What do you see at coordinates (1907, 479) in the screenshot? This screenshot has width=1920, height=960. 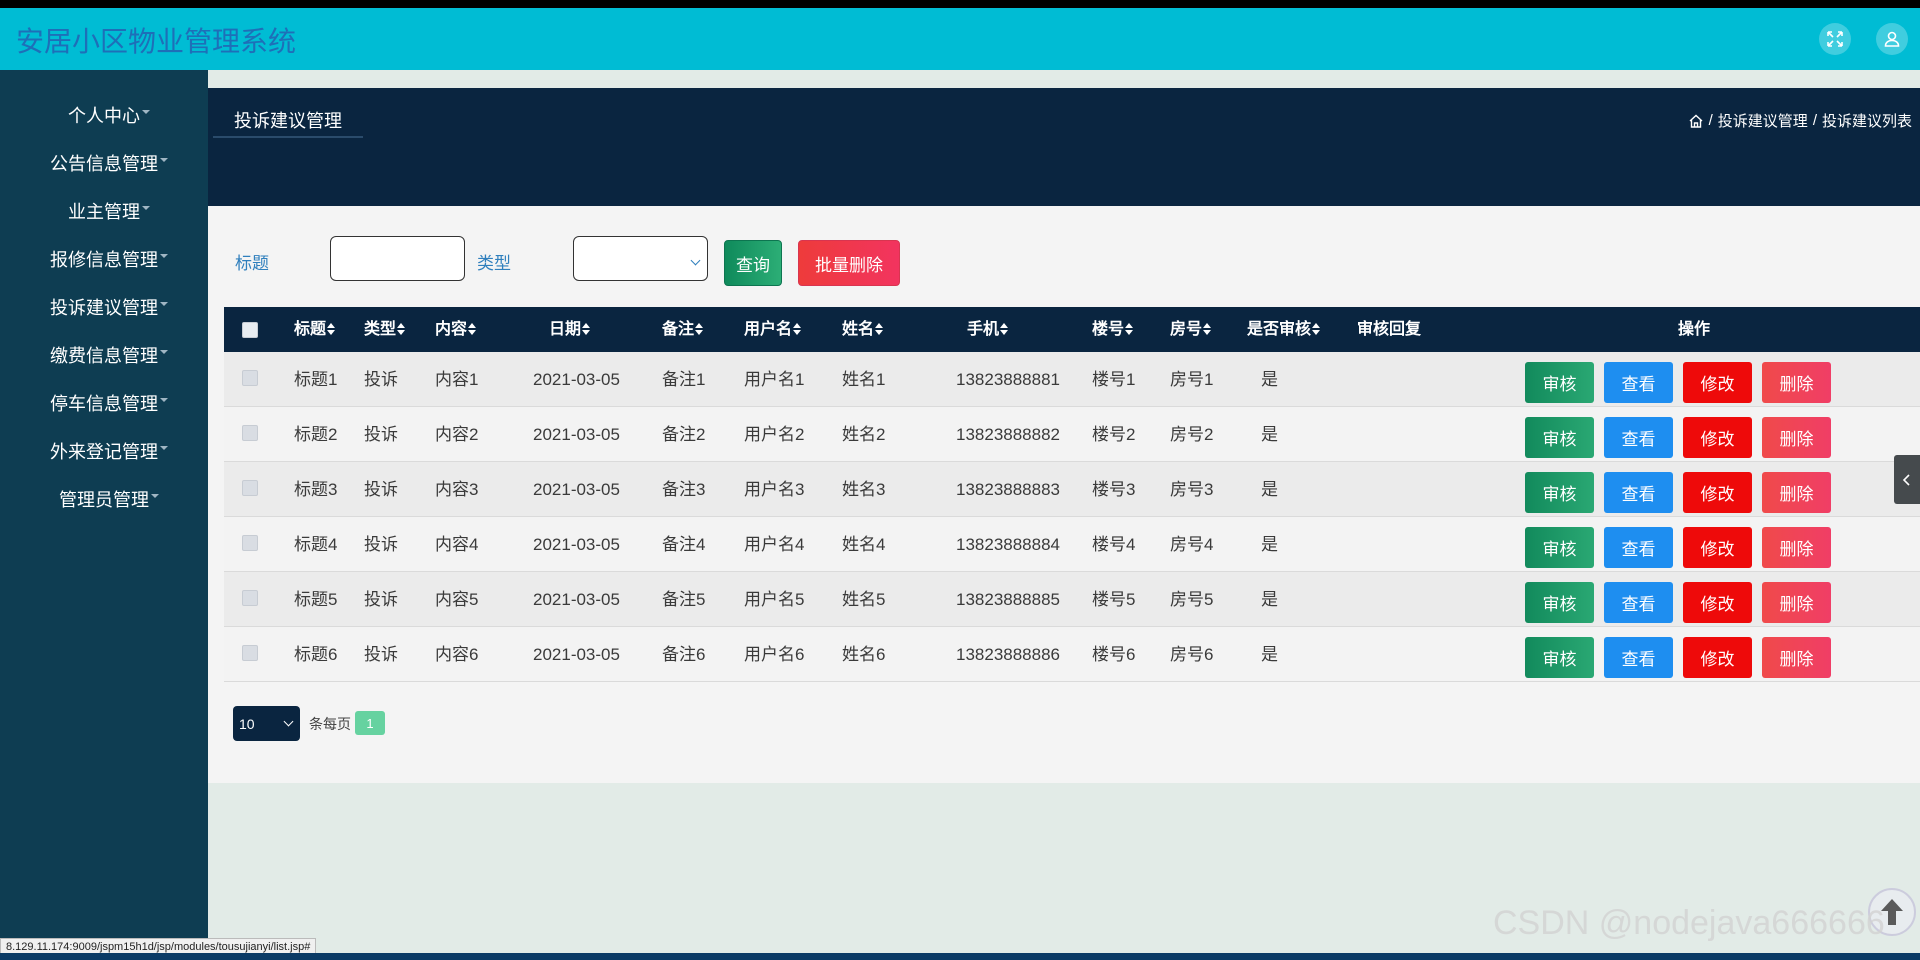 I see `side-panel-toggle` at bounding box center [1907, 479].